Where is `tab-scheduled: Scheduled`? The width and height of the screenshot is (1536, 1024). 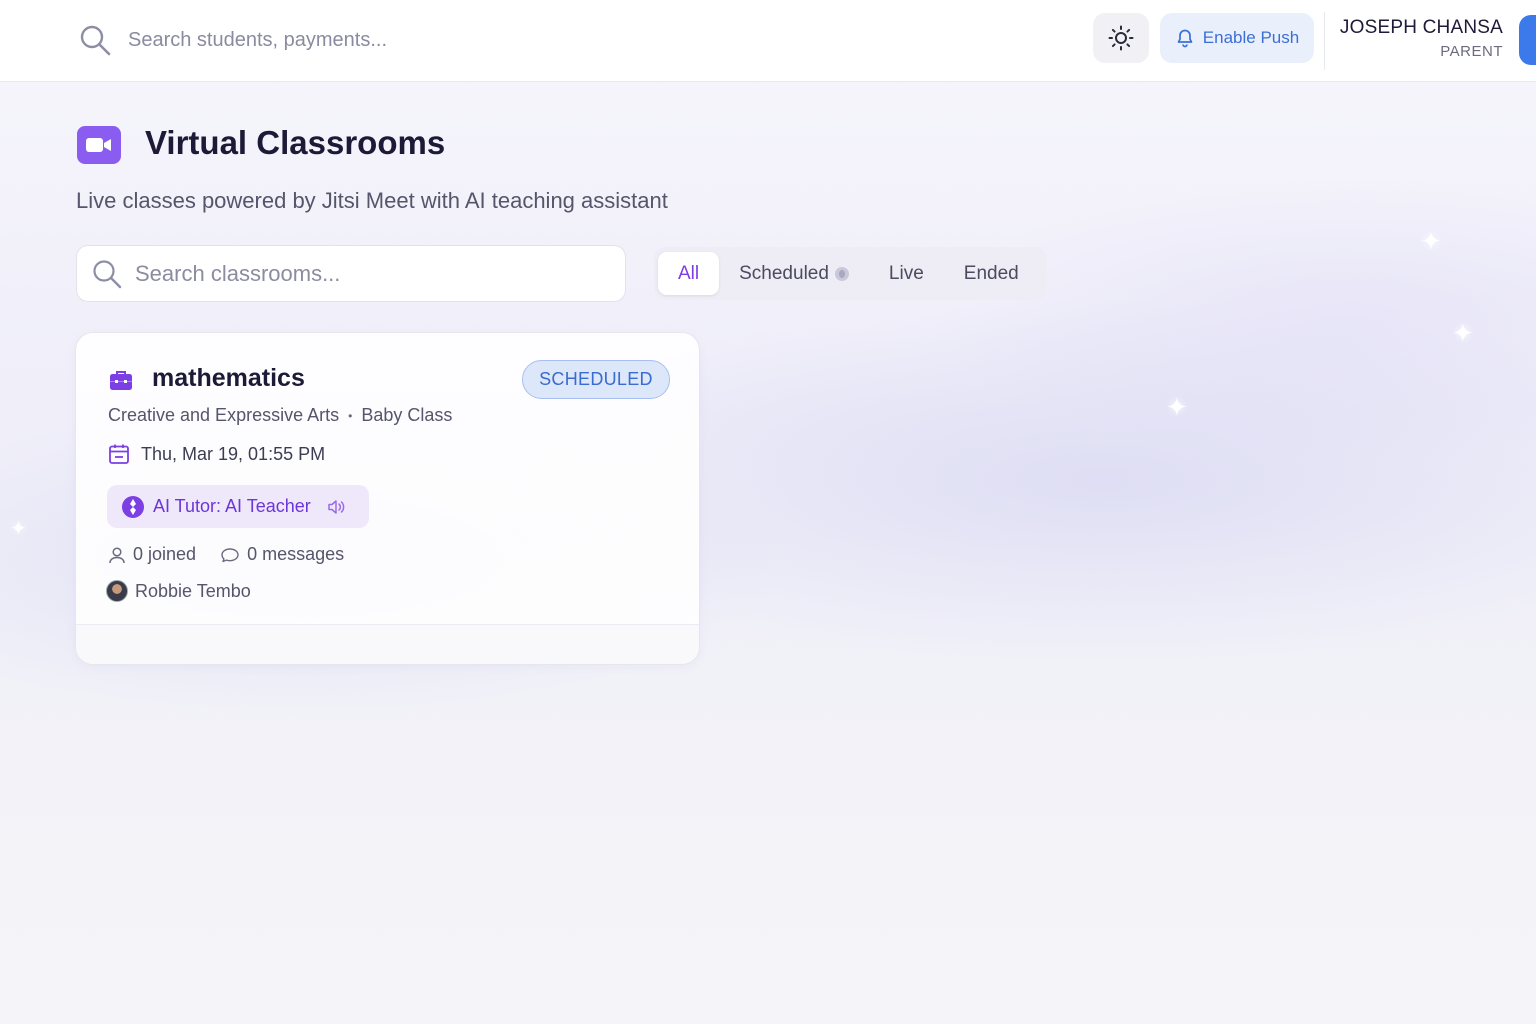
tab-scheduled: Scheduled is located at coordinates (794, 273).